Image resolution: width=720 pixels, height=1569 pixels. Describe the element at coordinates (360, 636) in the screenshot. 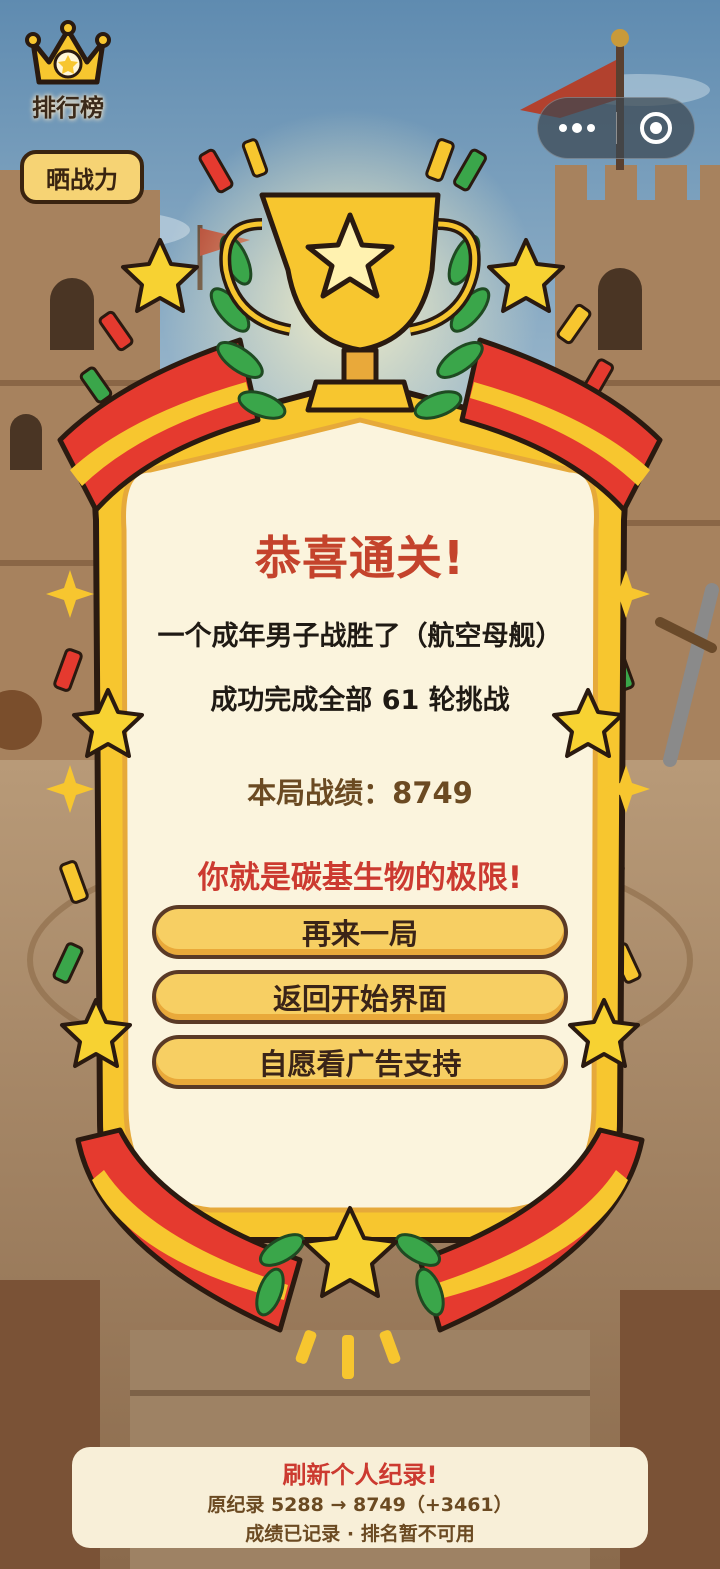

I see `battle-summary: 一个成年男子战胜了（航空母舰）` at that location.